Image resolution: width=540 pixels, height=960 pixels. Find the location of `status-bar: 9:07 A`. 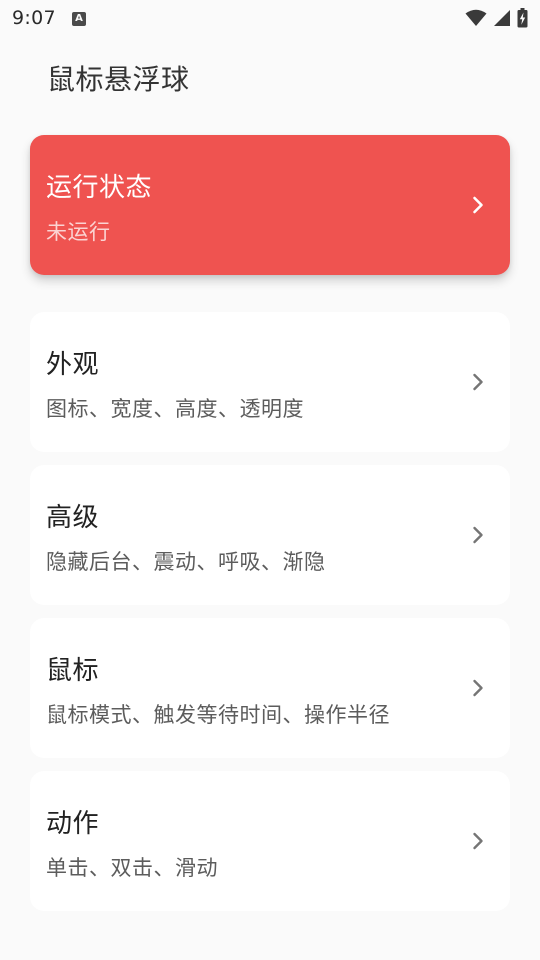

status-bar: 9:07 A is located at coordinates (270, 18).